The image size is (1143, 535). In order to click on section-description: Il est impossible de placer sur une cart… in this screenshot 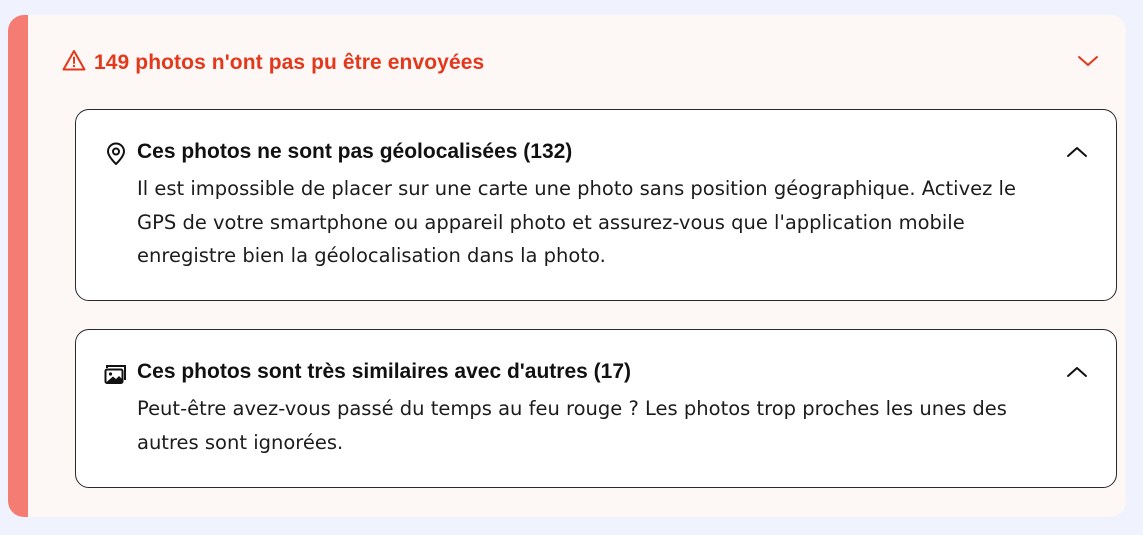, I will do `click(576, 222)`.